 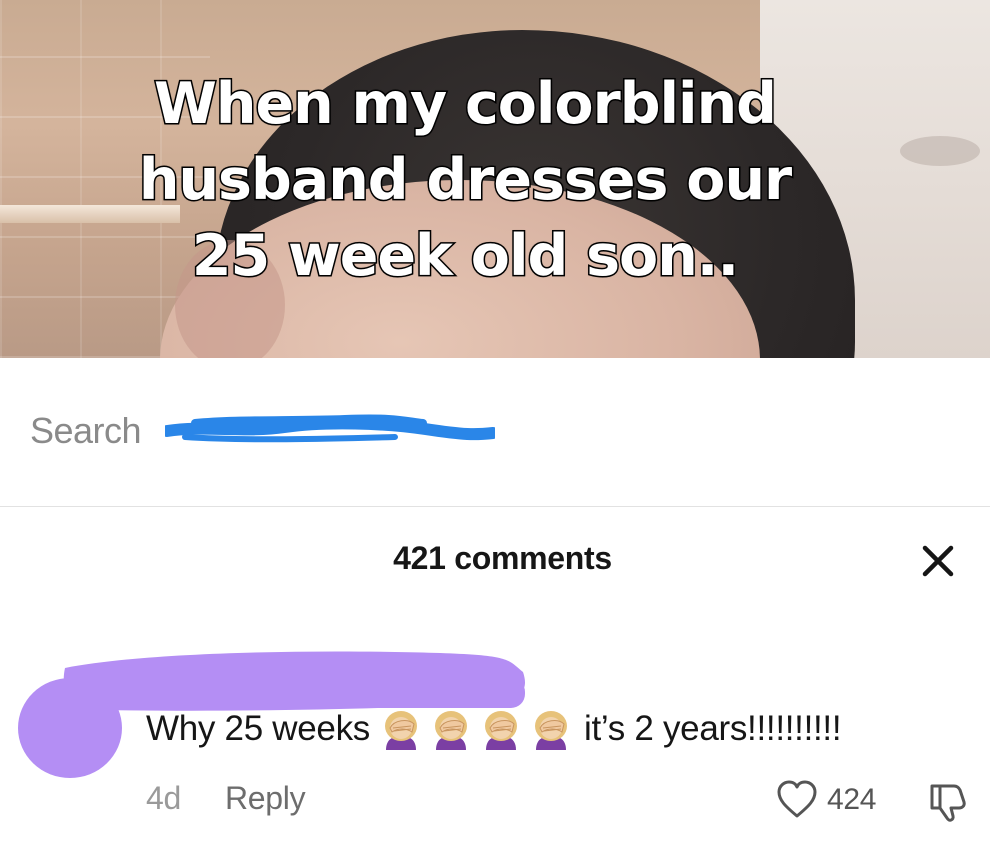 I want to click on background-light, so click(x=940, y=151).